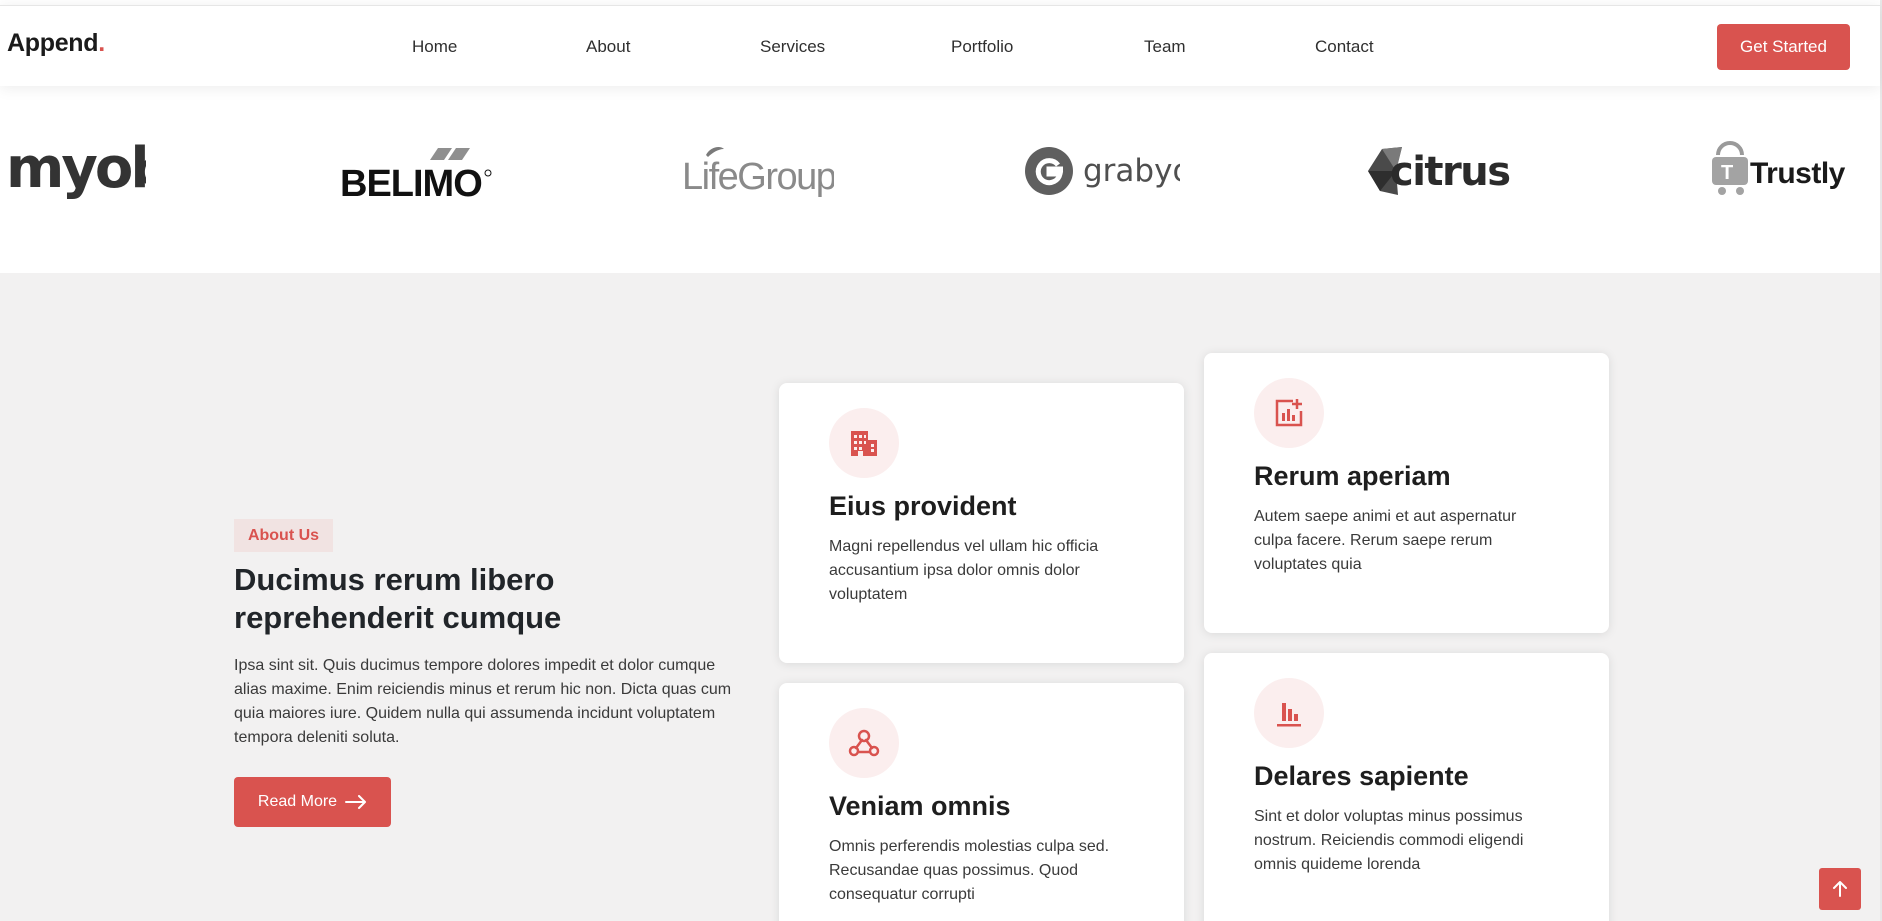  Describe the element at coordinates (1450, 172) in the screenshot. I see `client-name-citrus: citrus` at that location.